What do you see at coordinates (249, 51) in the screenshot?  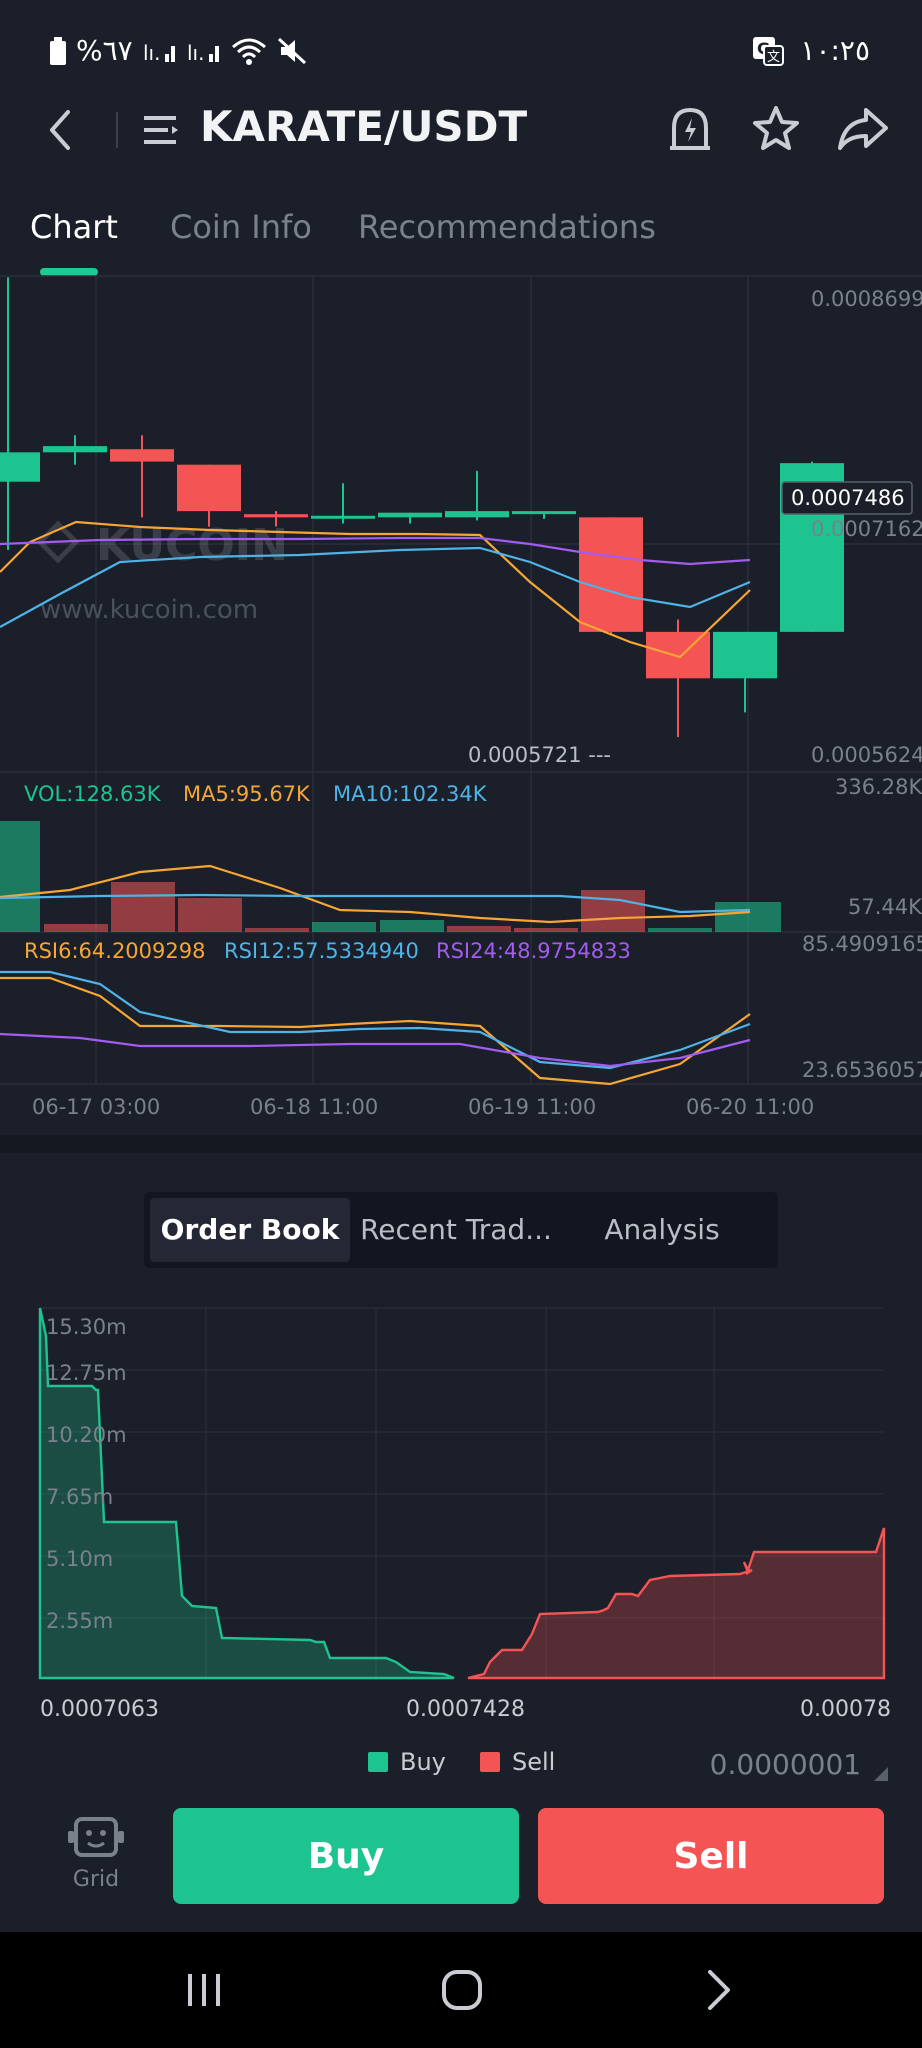 I see `wifi-icon` at bounding box center [249, 51].